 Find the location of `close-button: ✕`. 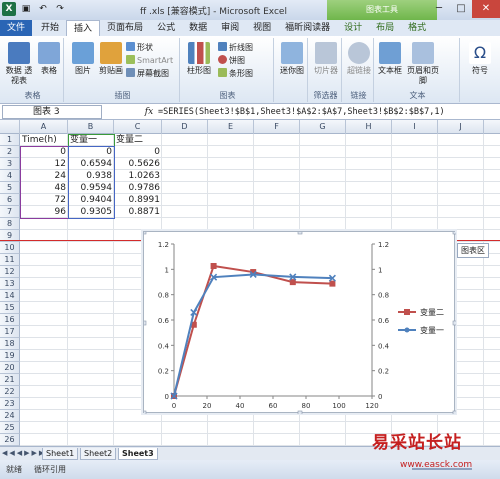

close-button: ✕ is located at coordinates (486, 9).